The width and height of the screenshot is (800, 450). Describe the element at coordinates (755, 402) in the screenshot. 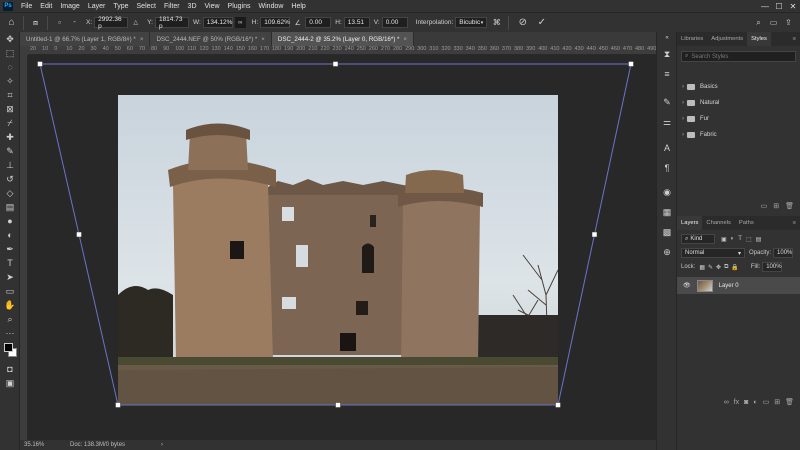

I see `adjustment-layer-icon: ◐` at that location.